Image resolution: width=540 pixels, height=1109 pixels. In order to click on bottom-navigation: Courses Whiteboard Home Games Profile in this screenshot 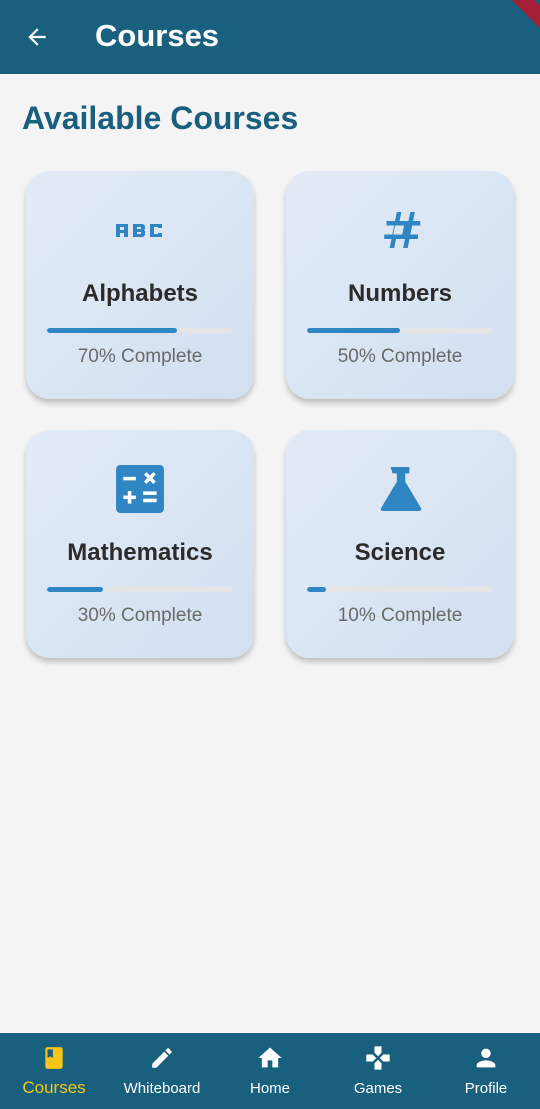, I will do `click(270, 1071)`.